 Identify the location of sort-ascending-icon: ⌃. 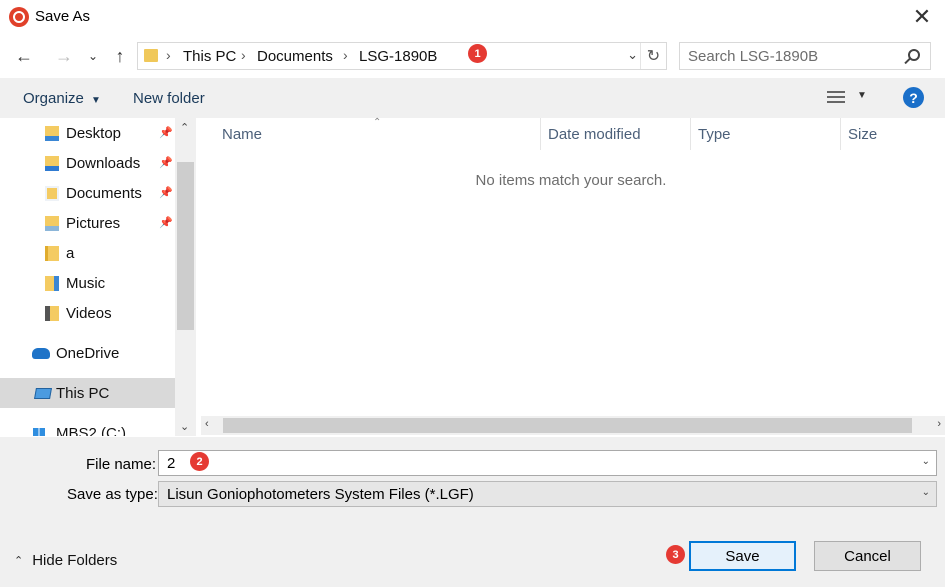
(377, 122).